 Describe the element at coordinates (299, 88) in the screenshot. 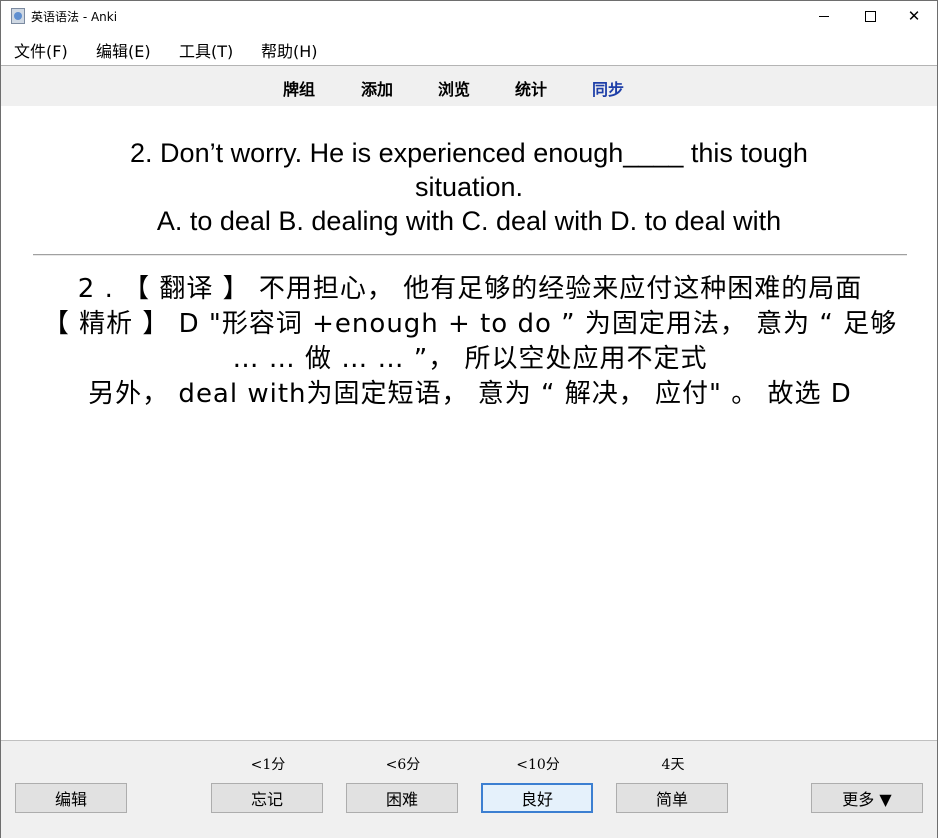

I see `toolbar-decks: 牌组` at that location.